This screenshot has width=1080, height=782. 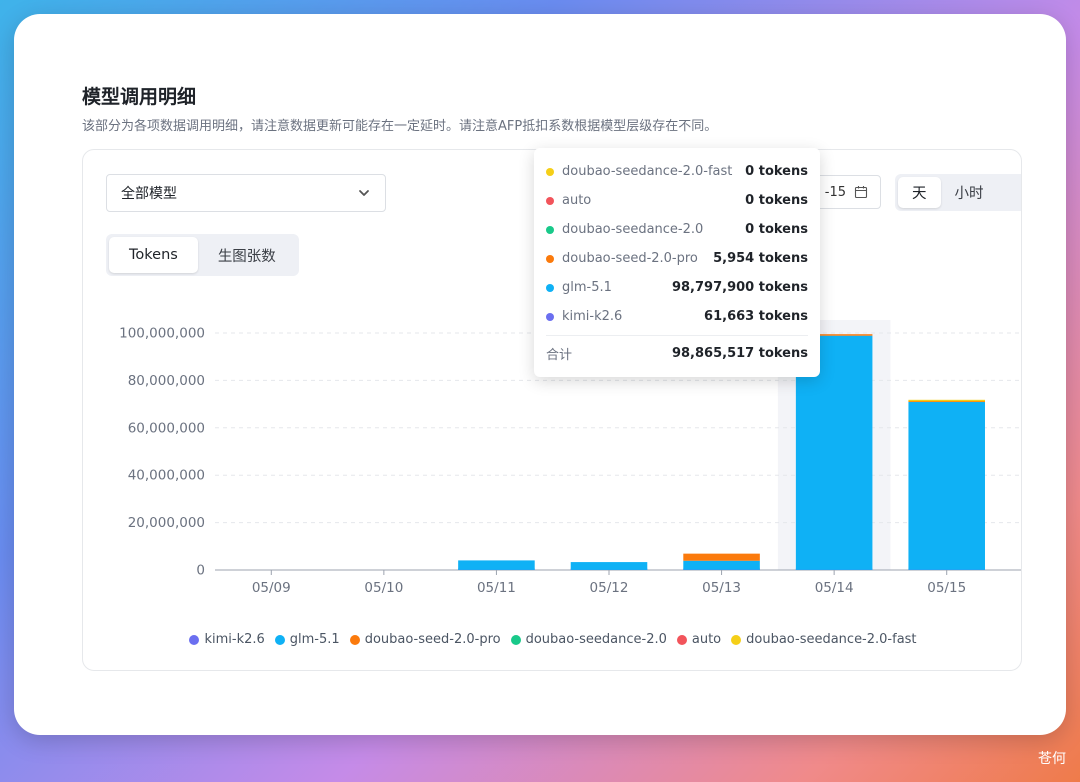 I want to click on legend-item-doubao-seedance-2-0-fast: doubao-seedance-2.0-fast, so click(x=824, y=639).